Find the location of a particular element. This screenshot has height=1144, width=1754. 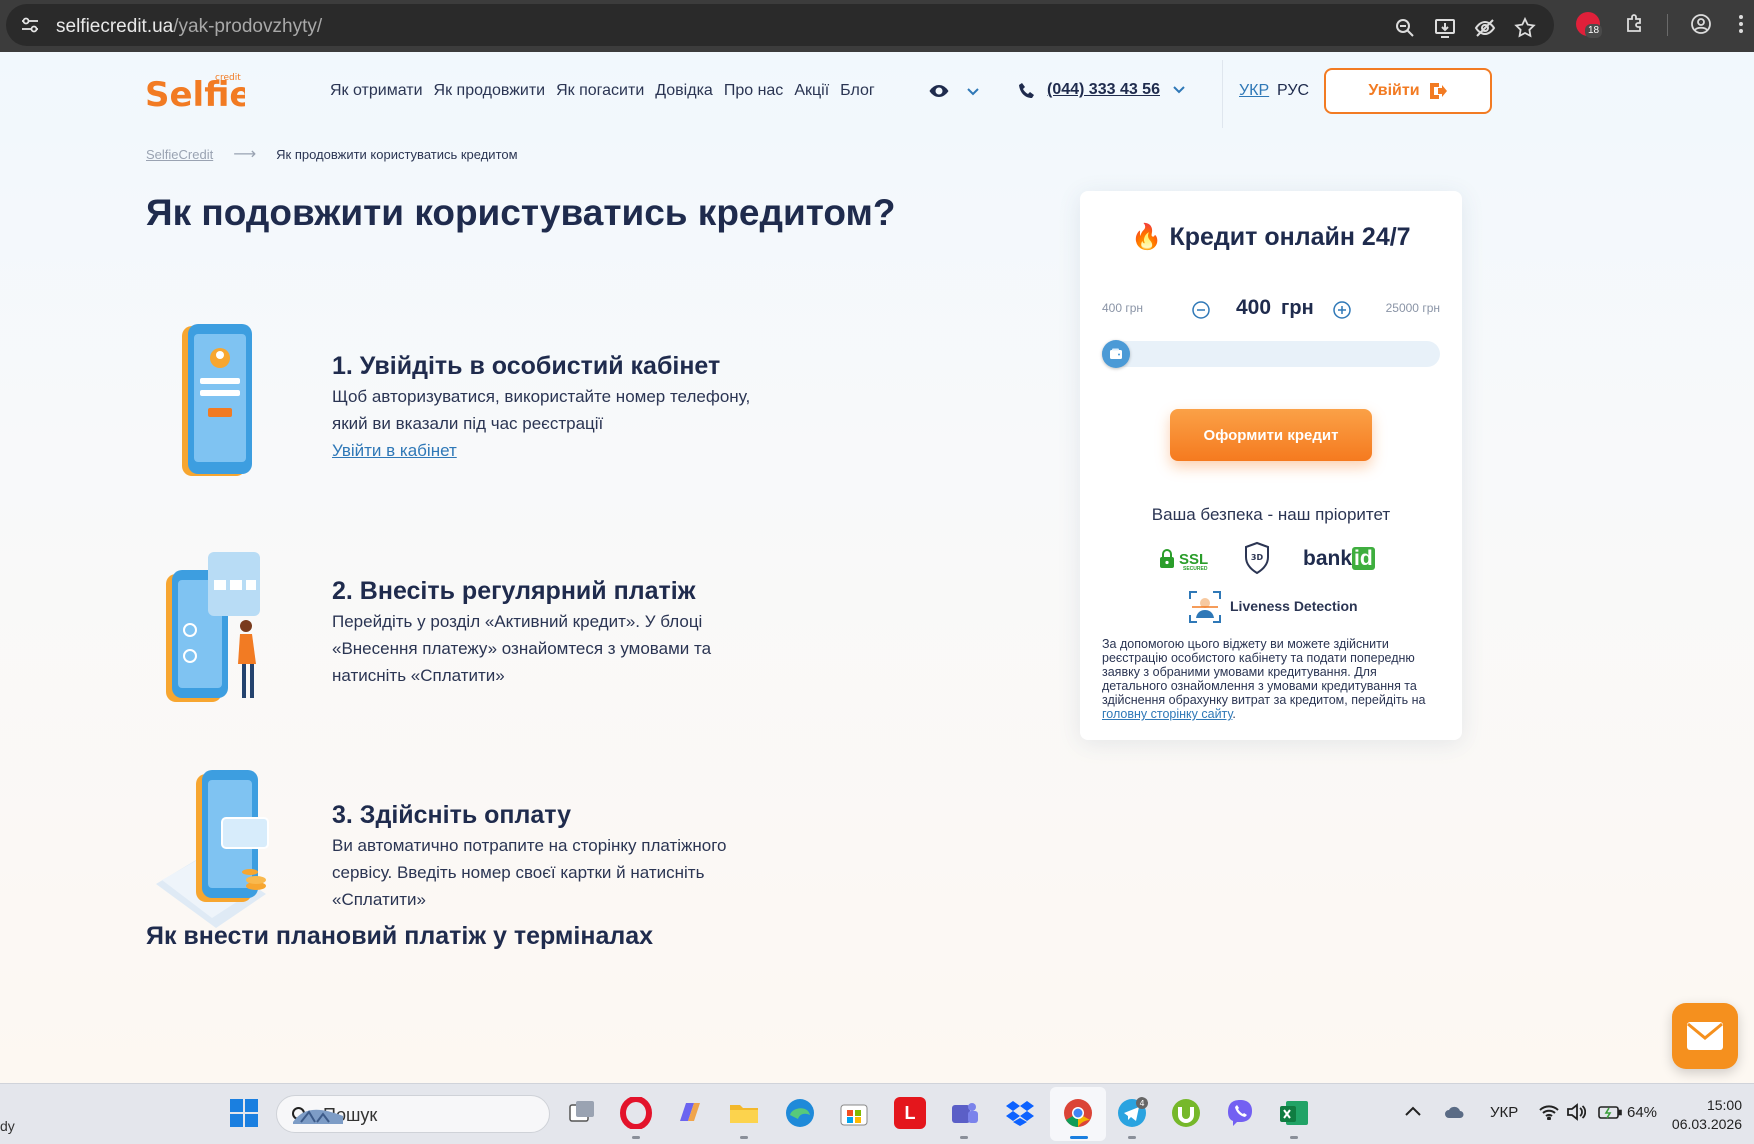

utorrent-icon is located at coordinates (1186, 1113).